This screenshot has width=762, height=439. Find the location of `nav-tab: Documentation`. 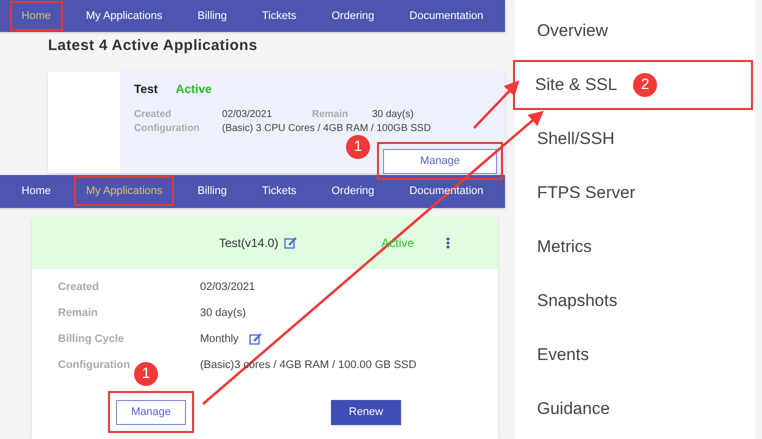

nav-tab: Documentation is located at coordinates (446, 16).